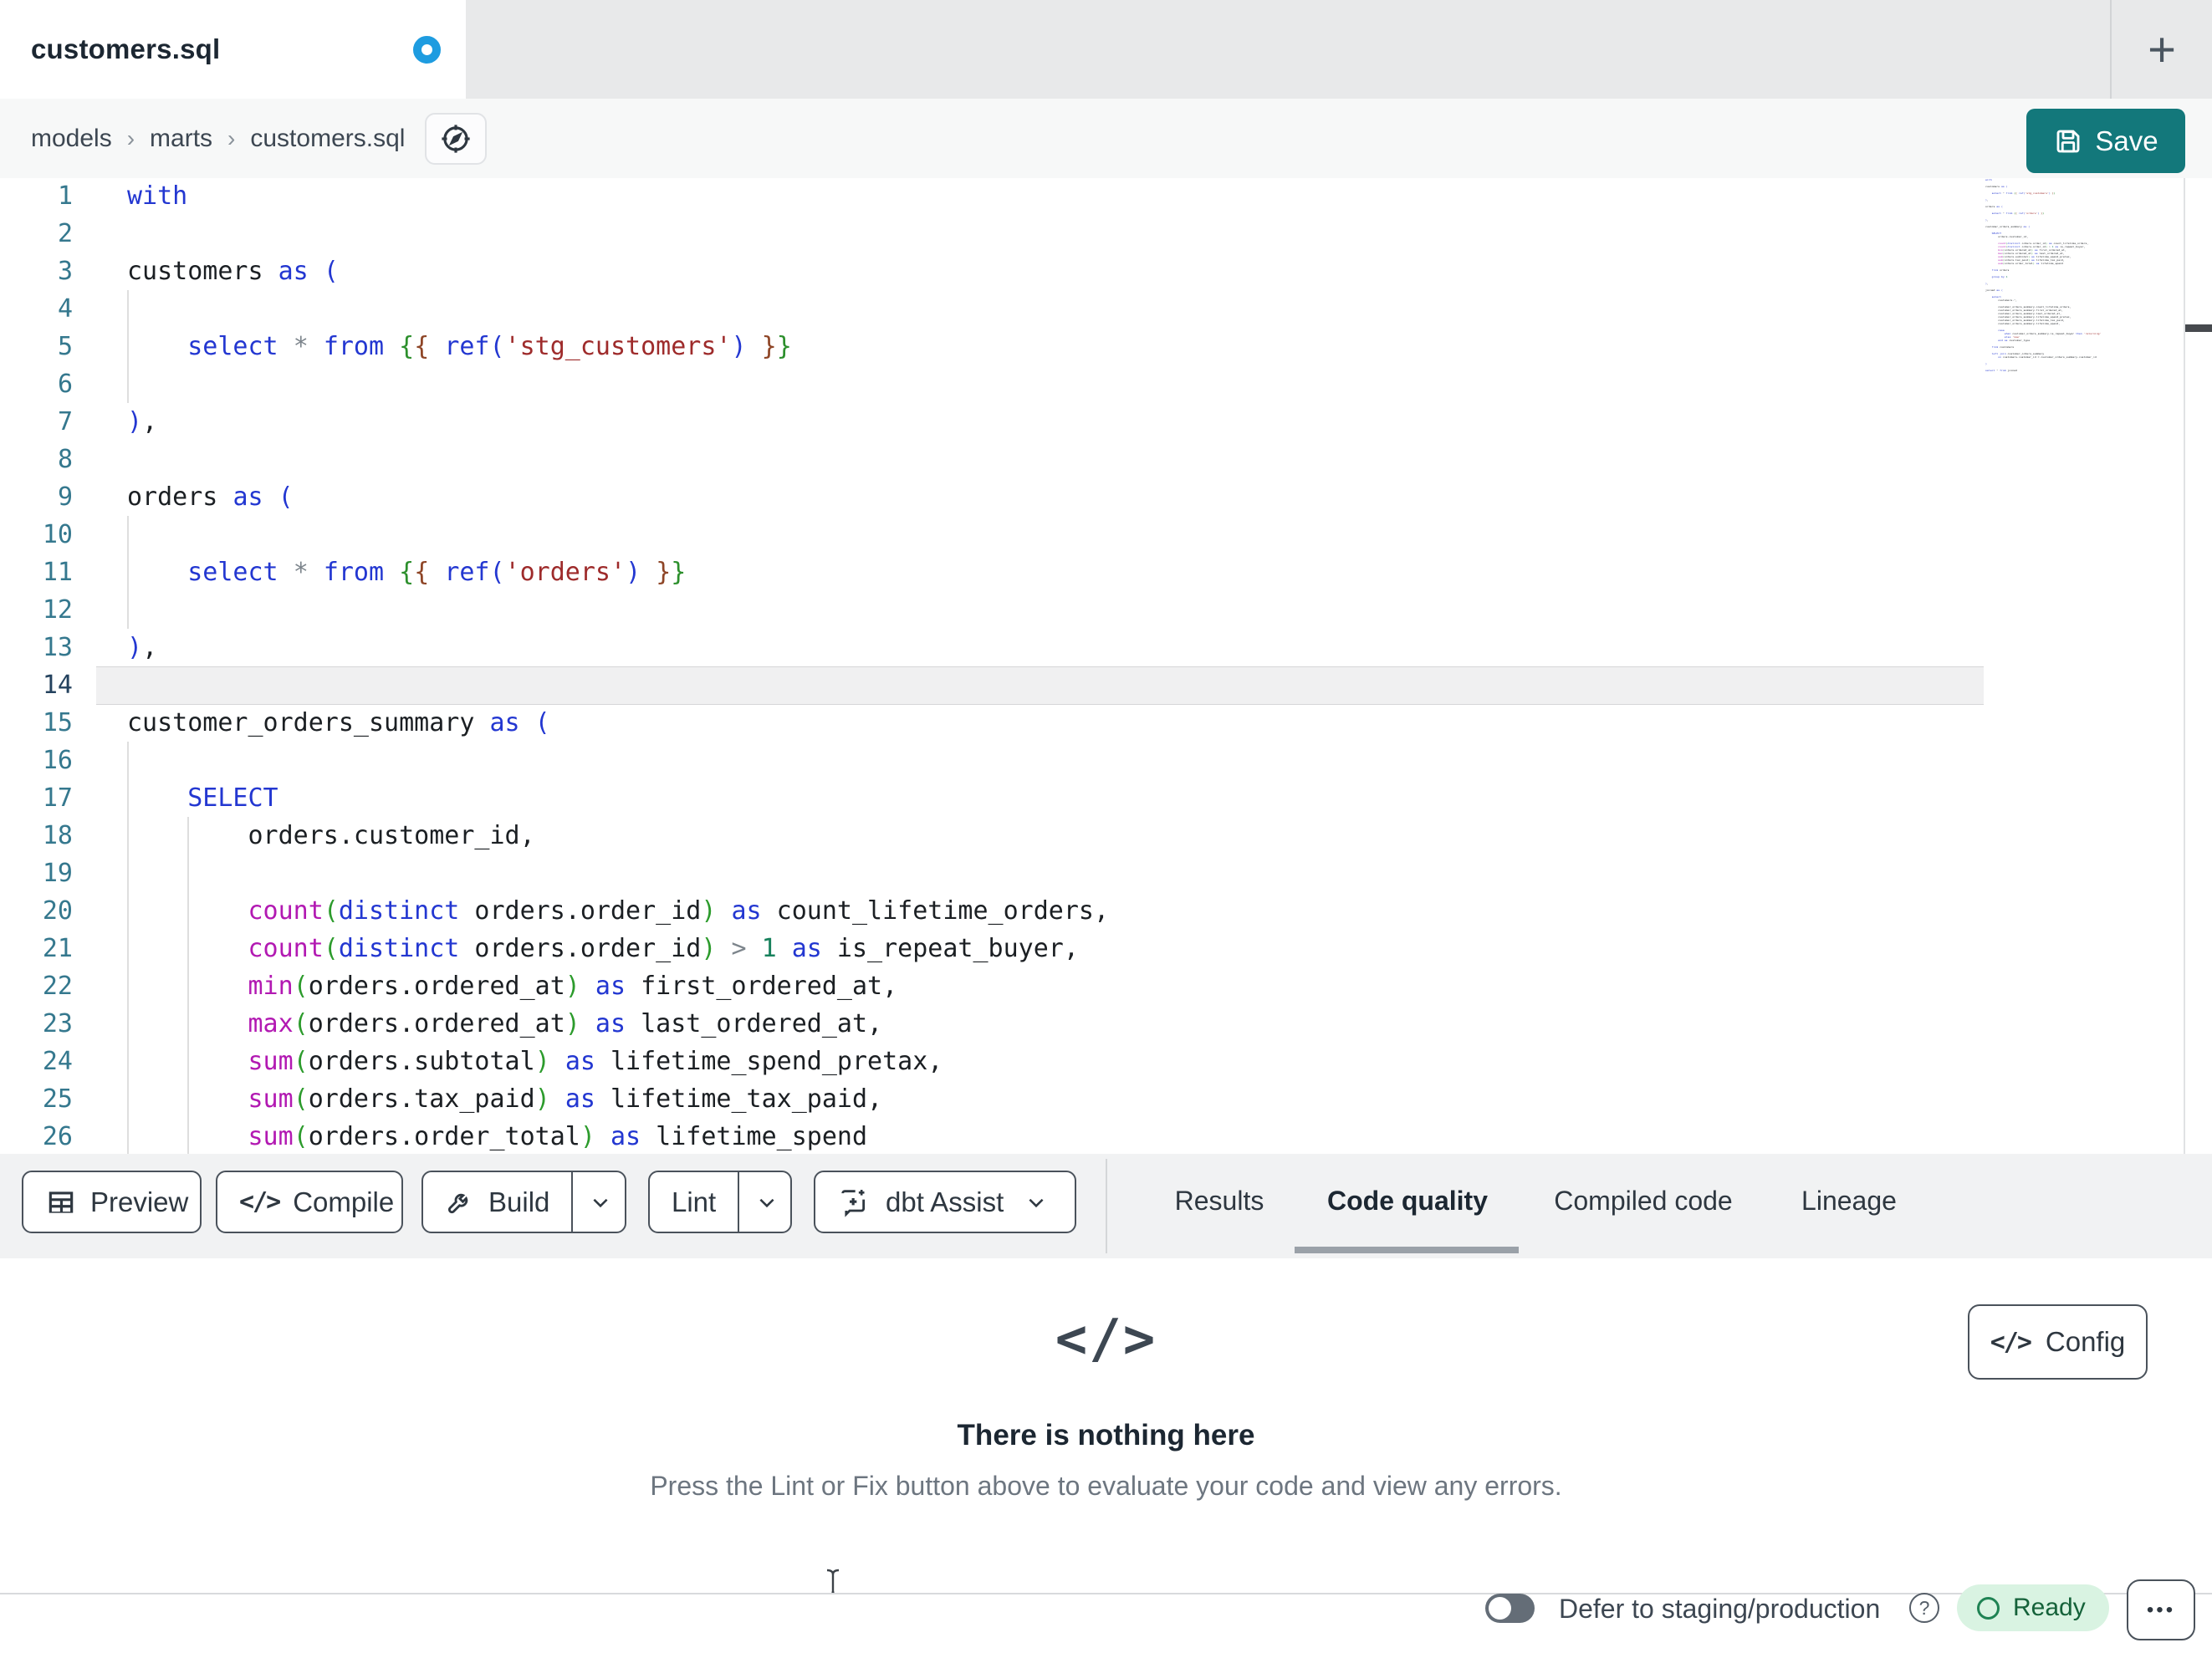 This screenshot has height=1653, width=2212. What do you see at coordinates (1643, 1201) in the screenshot?
I see `tab-compiled-code: Compiled code` at bounding box center [1643, 1201].